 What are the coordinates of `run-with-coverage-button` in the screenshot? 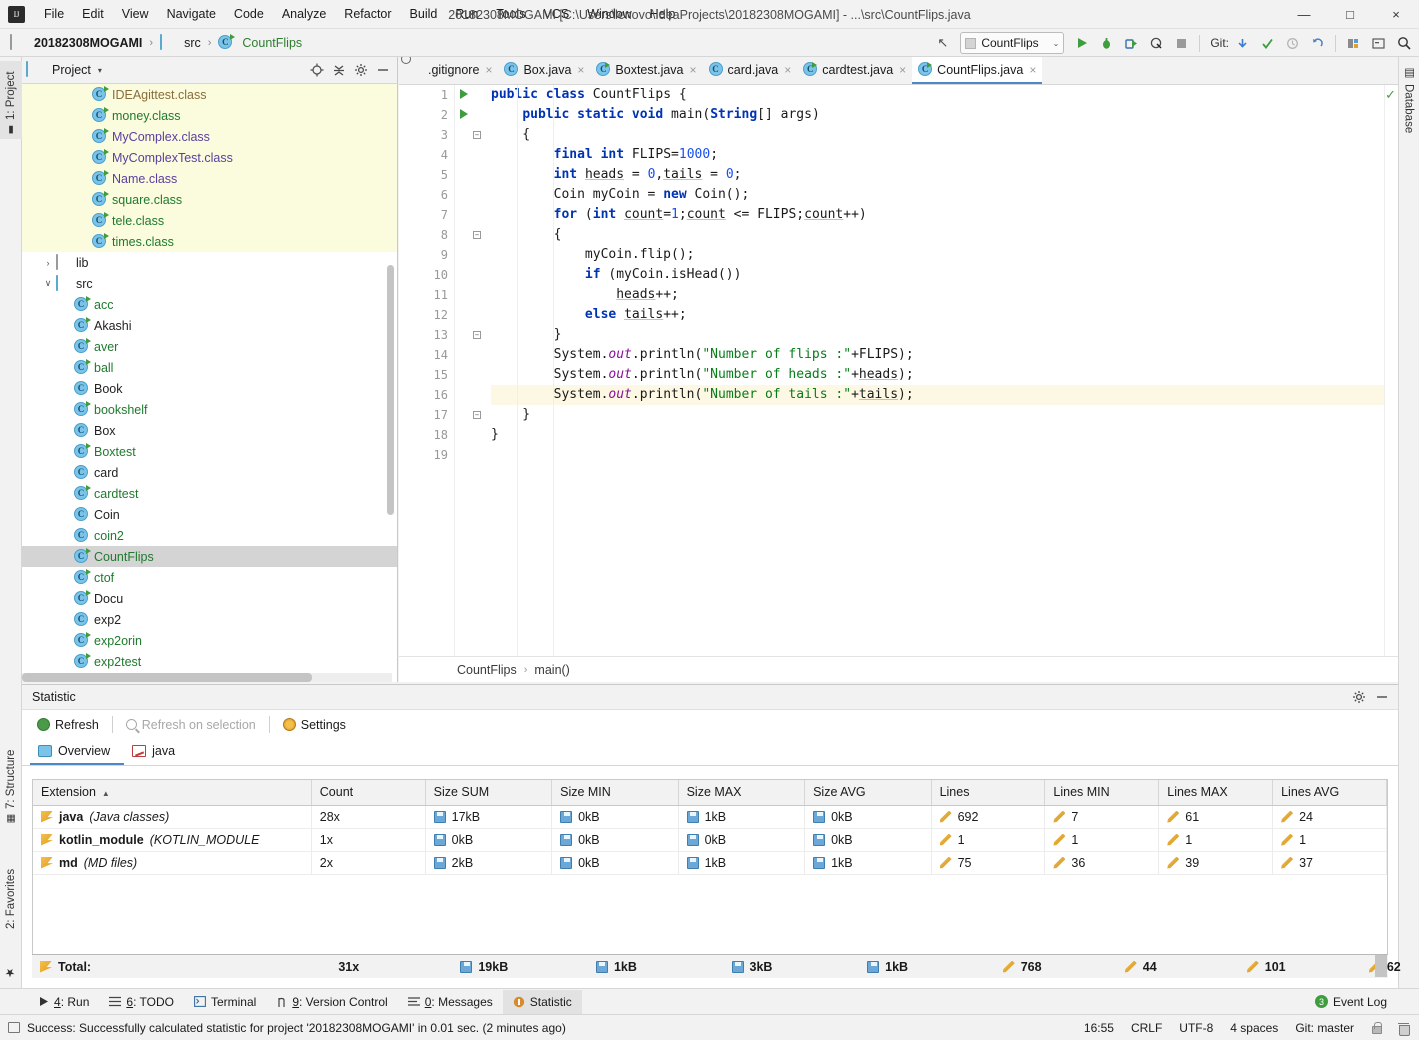 It's located at (1131, 43).